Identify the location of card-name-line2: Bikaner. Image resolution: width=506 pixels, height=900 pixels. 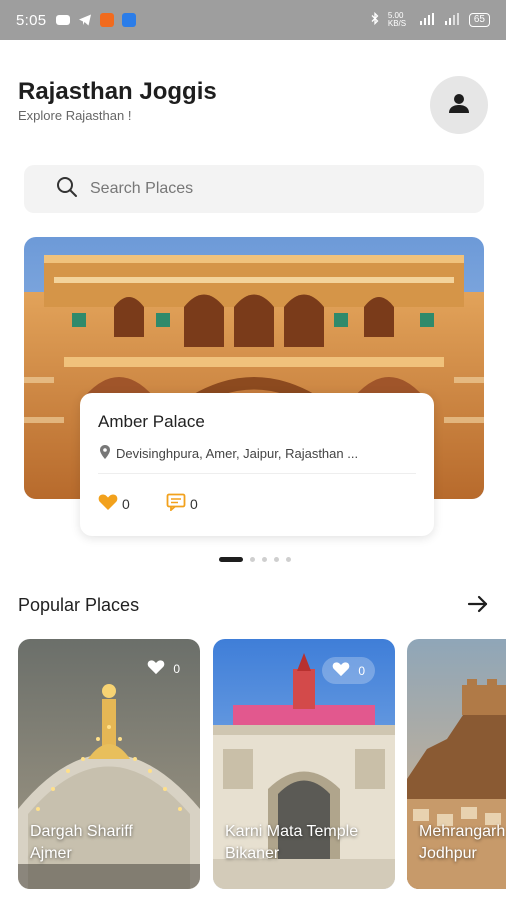
(252, 853).